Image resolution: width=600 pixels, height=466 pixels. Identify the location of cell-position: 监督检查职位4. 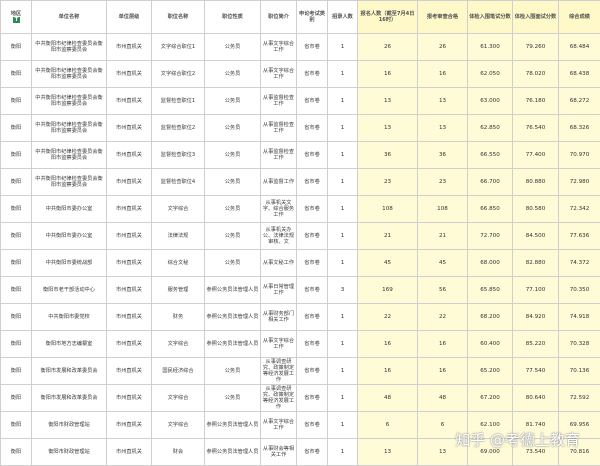
(178, 182).